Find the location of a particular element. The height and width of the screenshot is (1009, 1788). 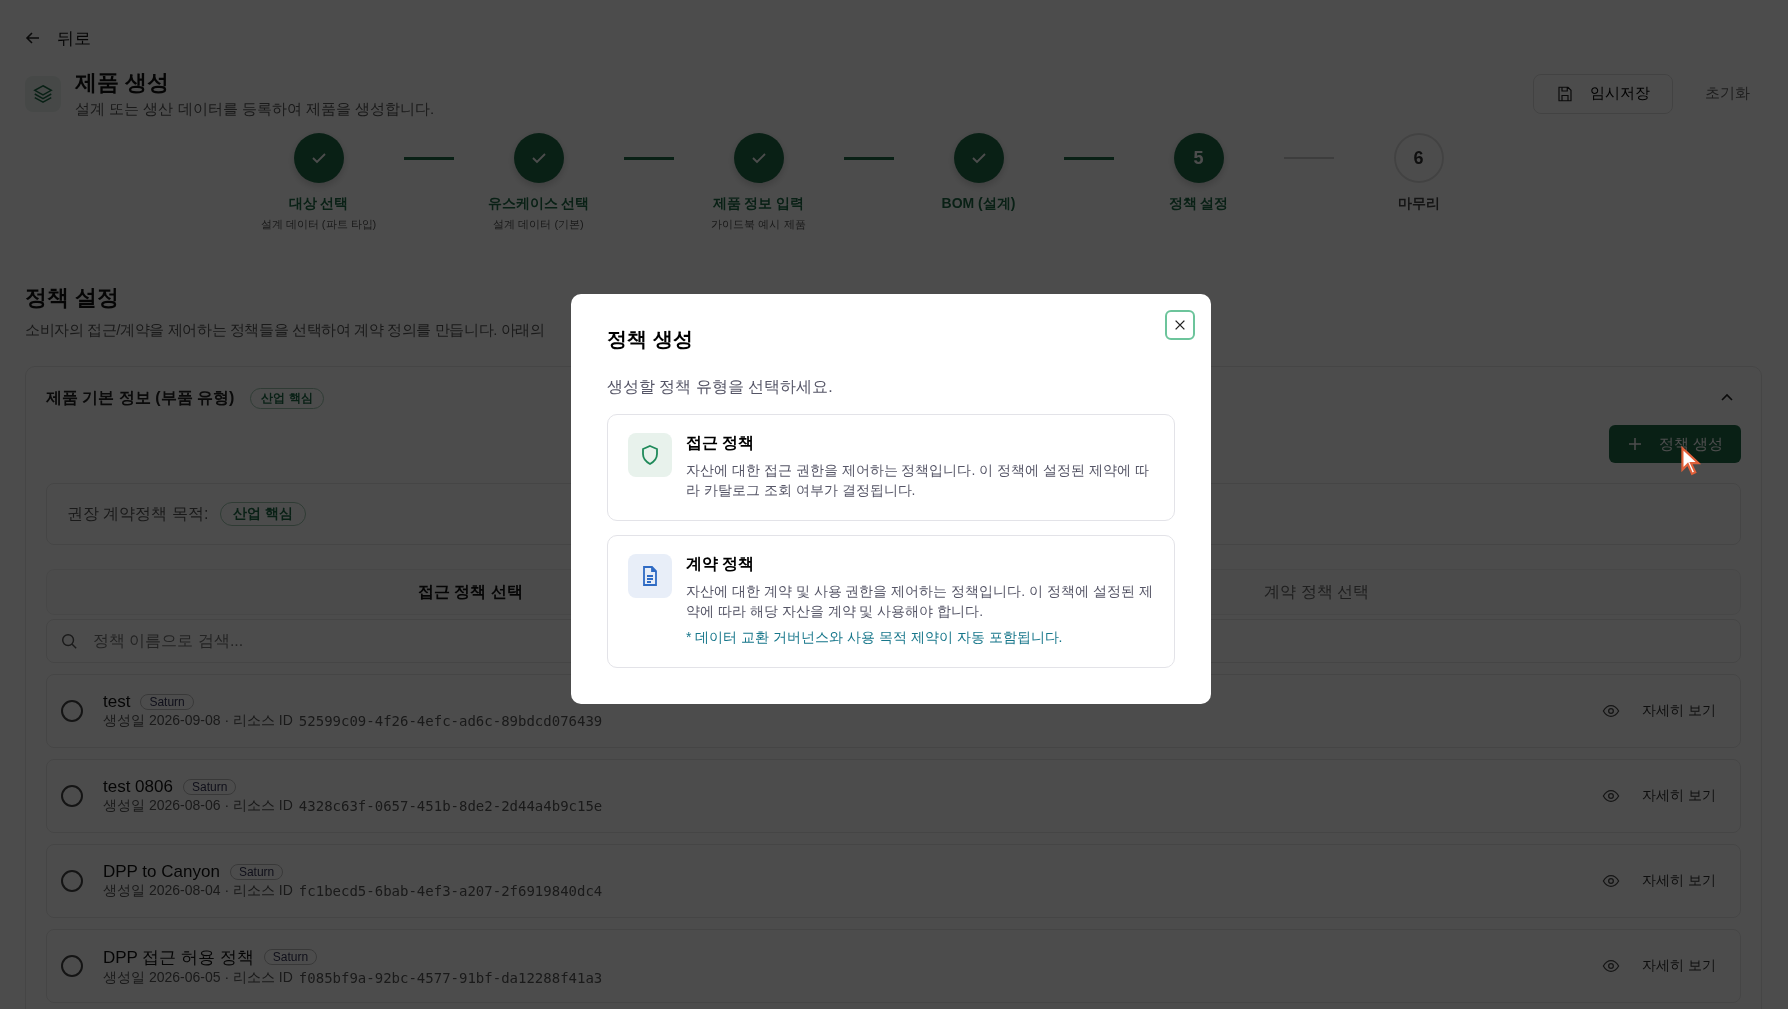

layers-icon is located at coordinates (43, 93).